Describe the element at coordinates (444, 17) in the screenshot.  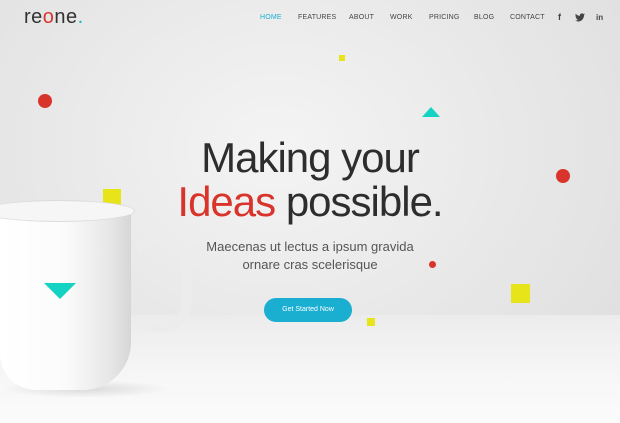
I see `nav-item-pricing: PRICING` at that location.